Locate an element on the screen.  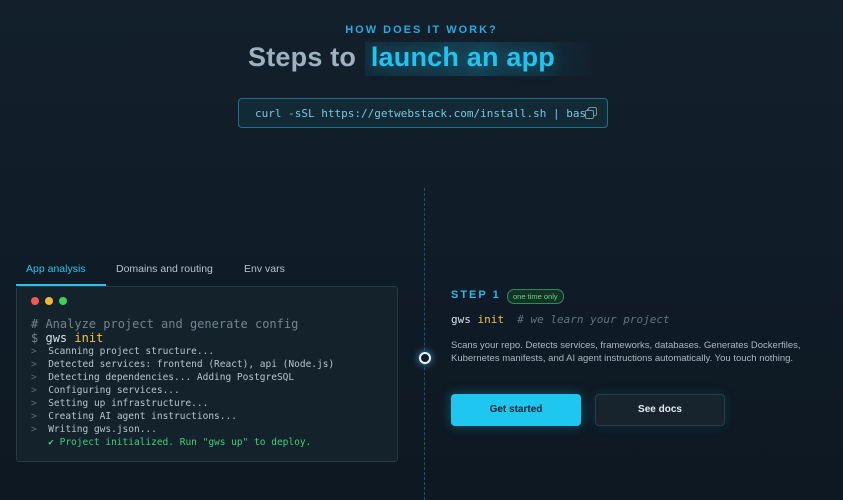
step-command-comment: # we learn your project is located at coordinates (593, 319).